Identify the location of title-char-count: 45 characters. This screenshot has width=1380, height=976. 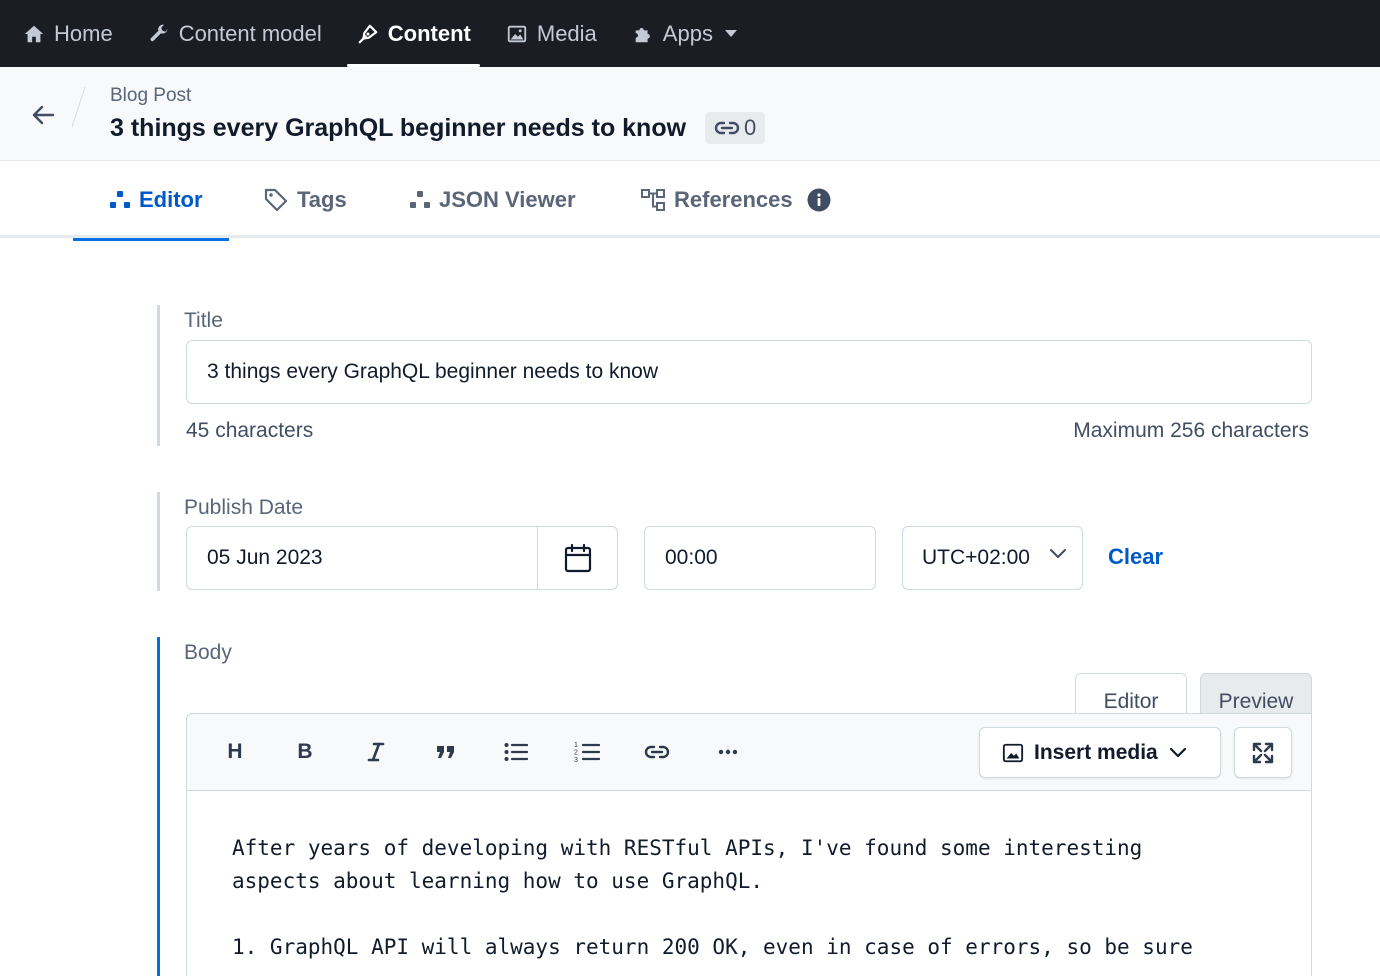
(250, 430).